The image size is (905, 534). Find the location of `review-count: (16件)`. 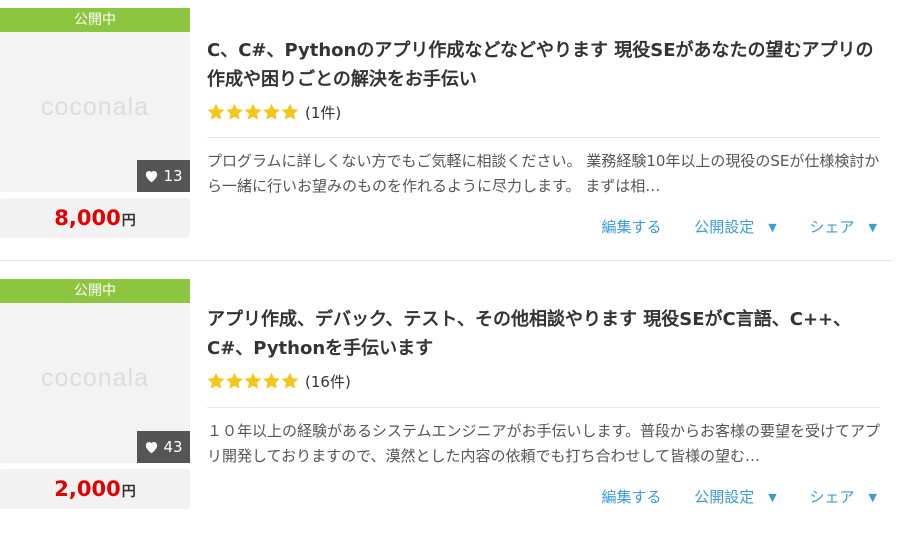

review-count: (16件) is located at coordinates (328, 382).